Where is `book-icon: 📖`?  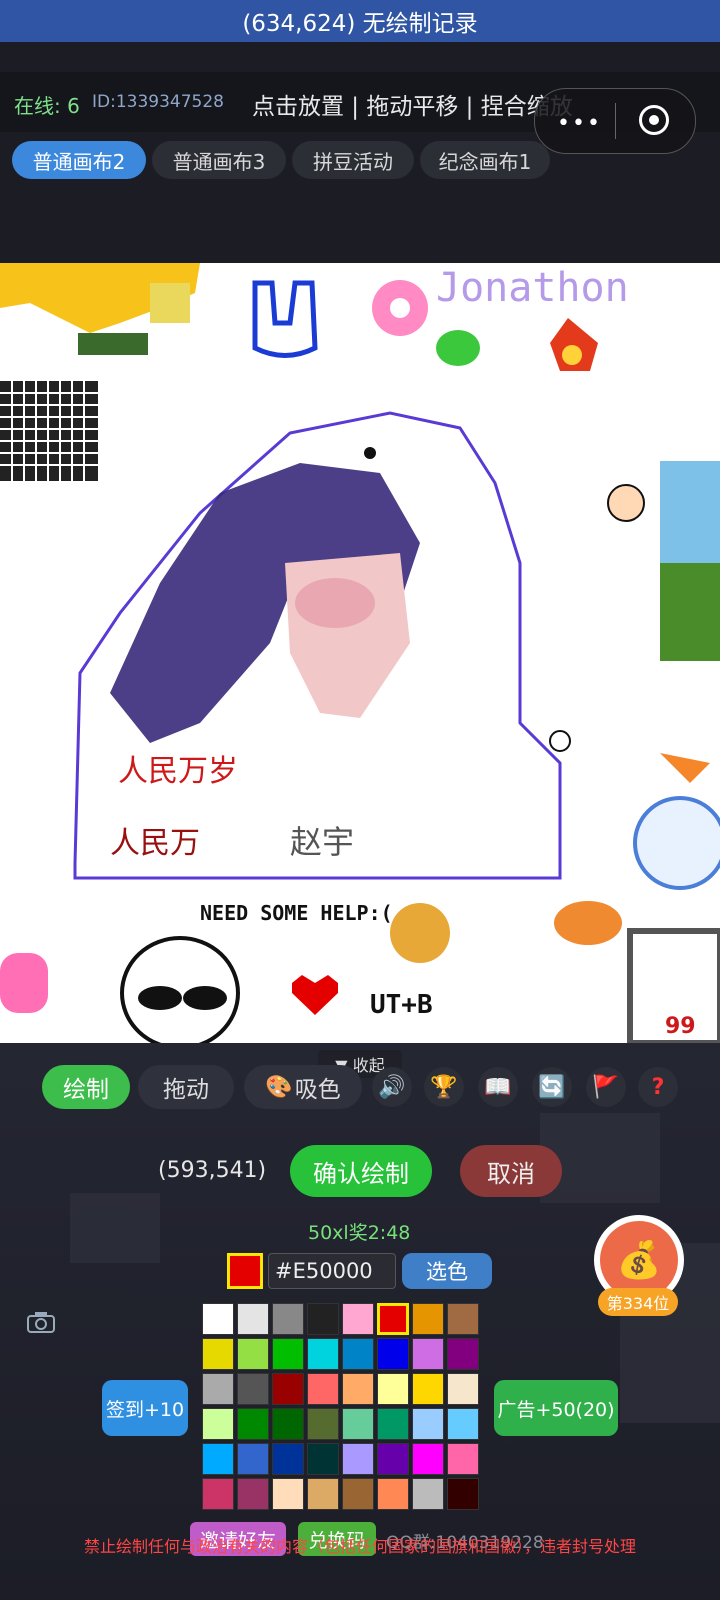 book-icon: 📖 is located at coordinates (498, 1087).